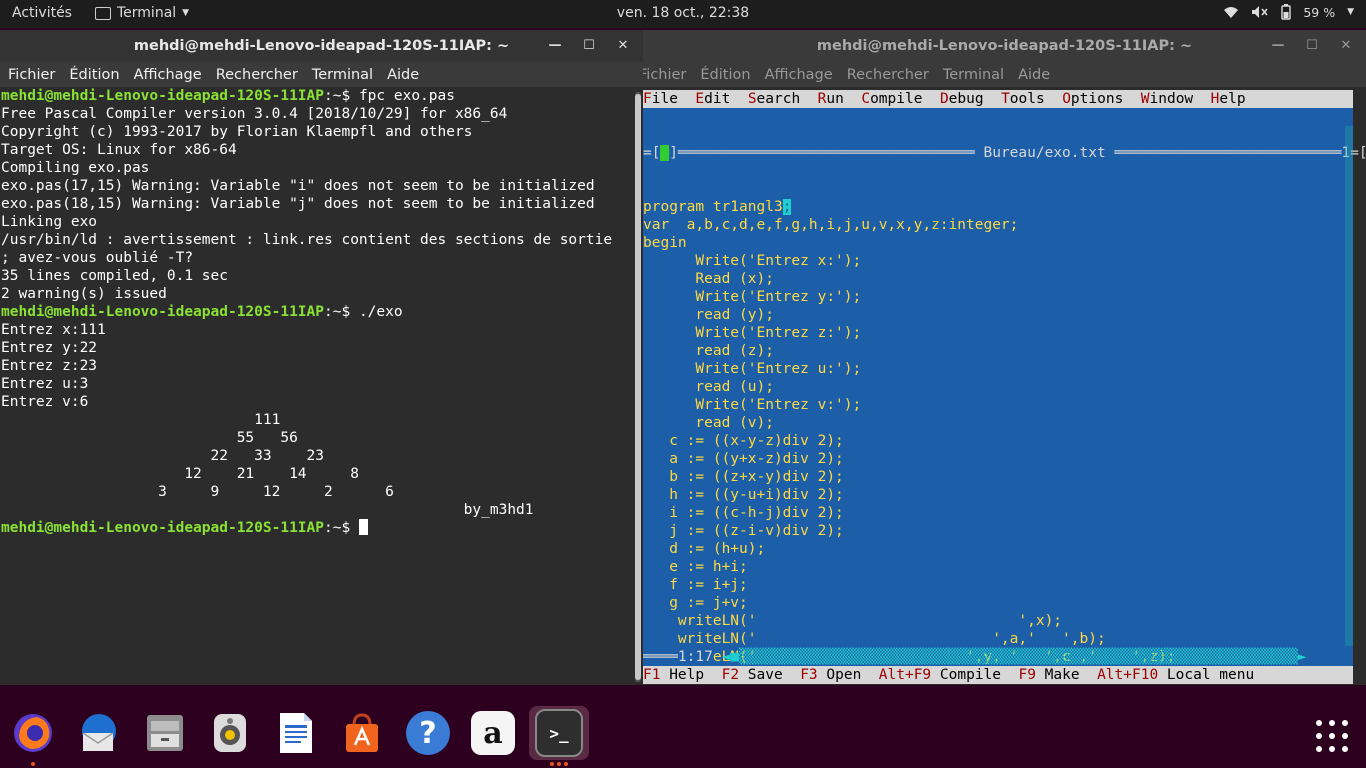 This screenshot has height=768, width=1366. I want to click on code-line: read (v);, so click(708, 423).